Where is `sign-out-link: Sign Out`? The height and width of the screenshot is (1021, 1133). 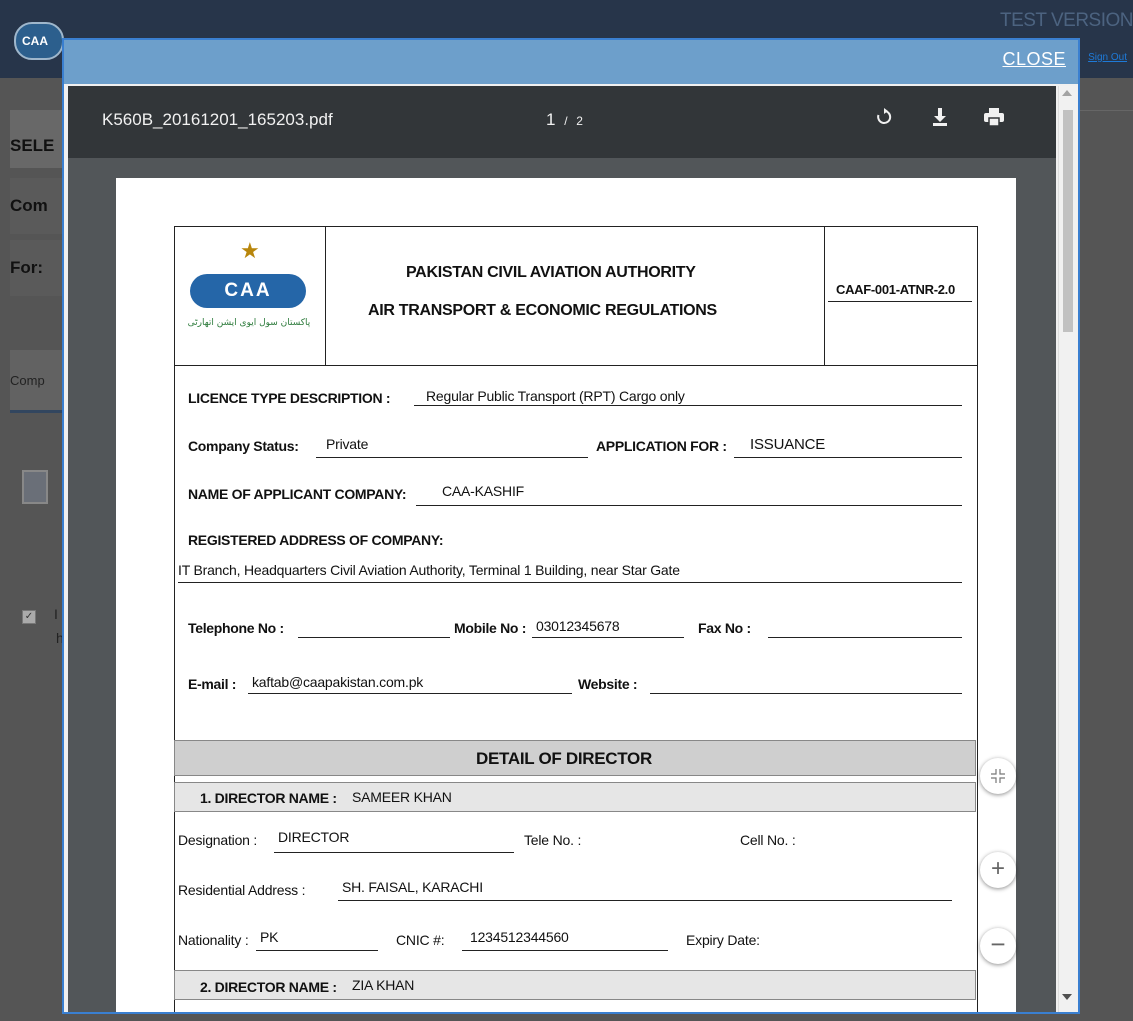 sign-out-link: Sign Out is located at coordinates (1107, 57).